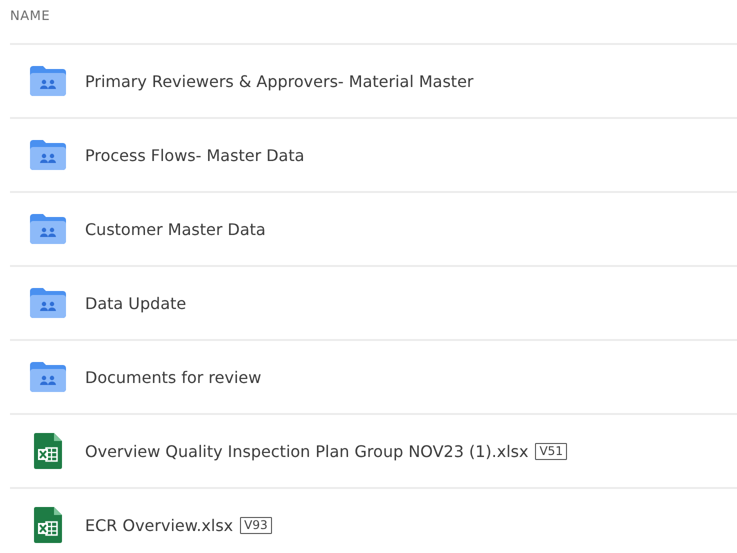 The image size is (737, 553). Describe the element at coordinates (279, 81) in the screenshot. I see `folder-name: Primary Reviewers & Approvers- Material Master` at that location.